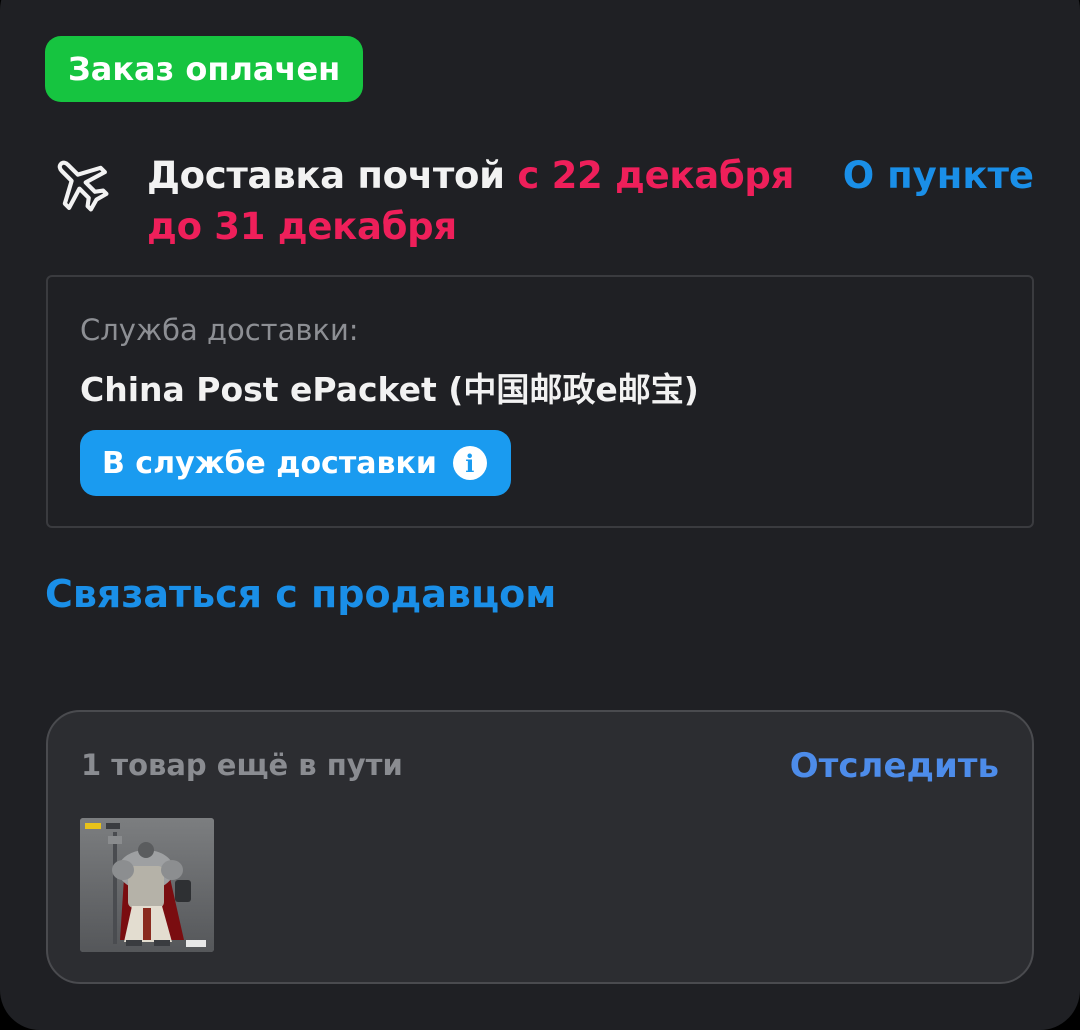 The height and width of the screenshot is (1030, 1080). What do you see at coordinates (242, 765) in the screenshot?
I see `in-transit-label: 1 товар ещё в пути` at bounding box center [242, 765].